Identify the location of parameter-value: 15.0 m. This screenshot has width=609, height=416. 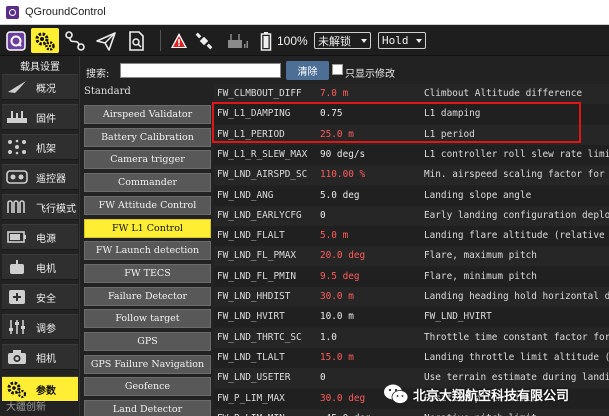
(337, 357).